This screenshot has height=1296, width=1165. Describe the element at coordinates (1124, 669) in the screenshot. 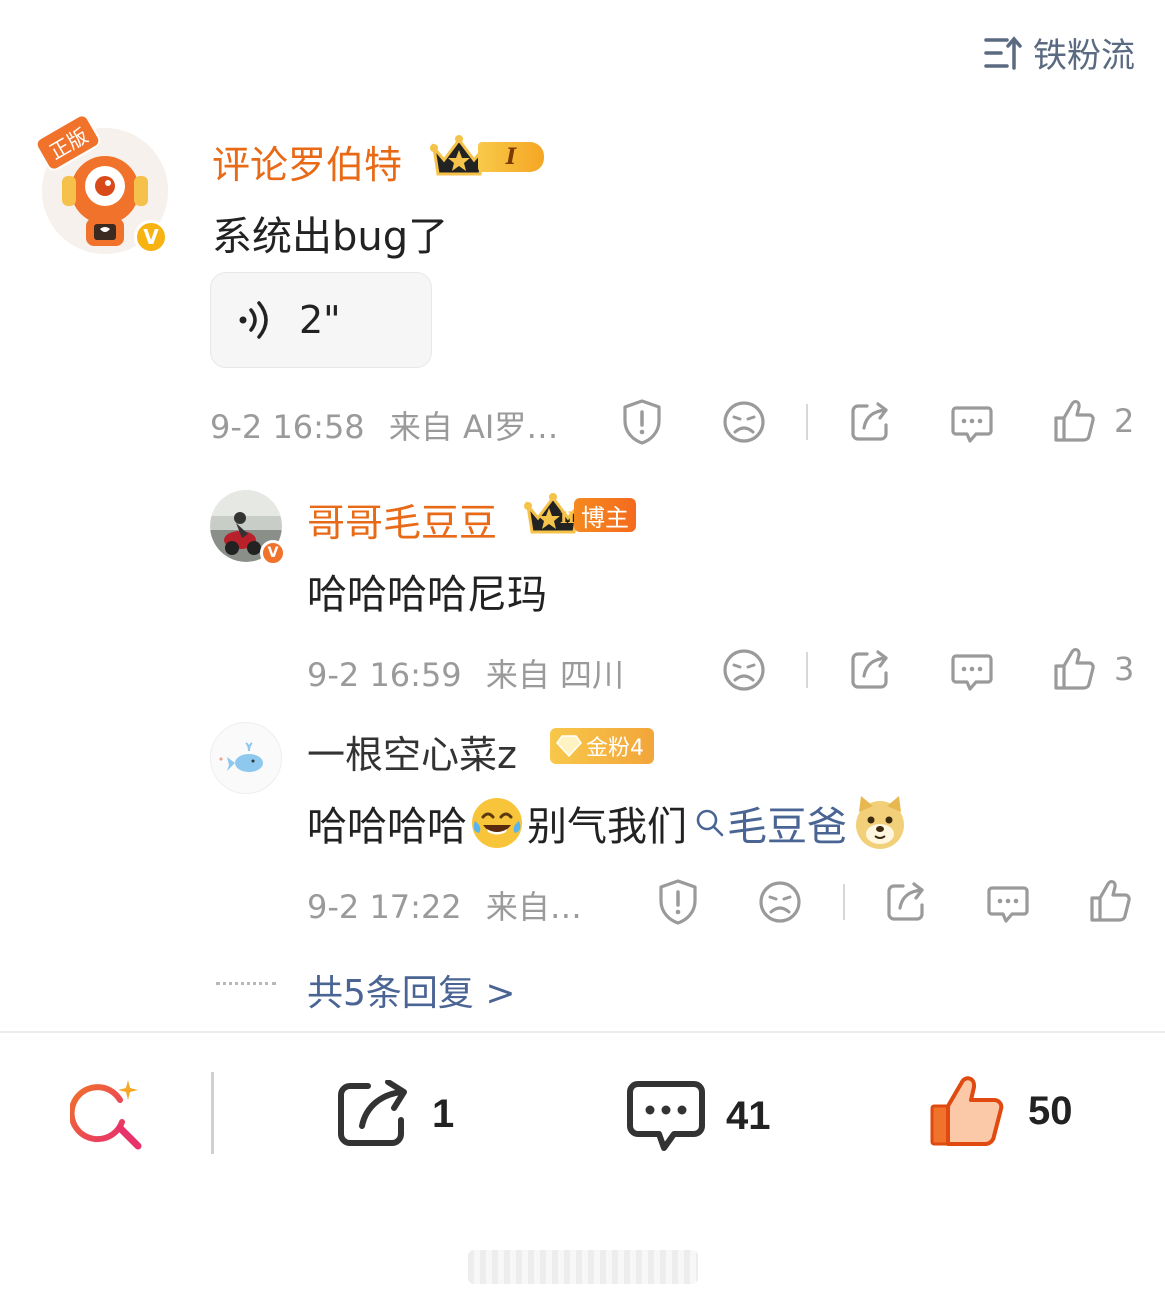

I see `like-count: 3` at that location.